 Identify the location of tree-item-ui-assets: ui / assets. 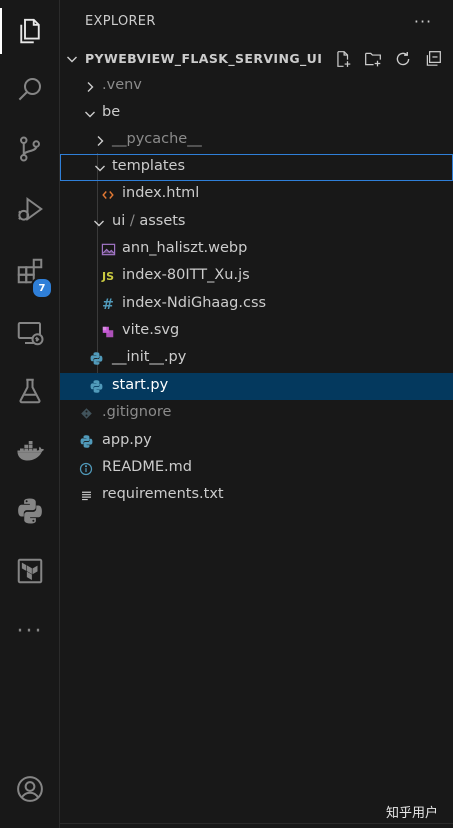
(256, 222).